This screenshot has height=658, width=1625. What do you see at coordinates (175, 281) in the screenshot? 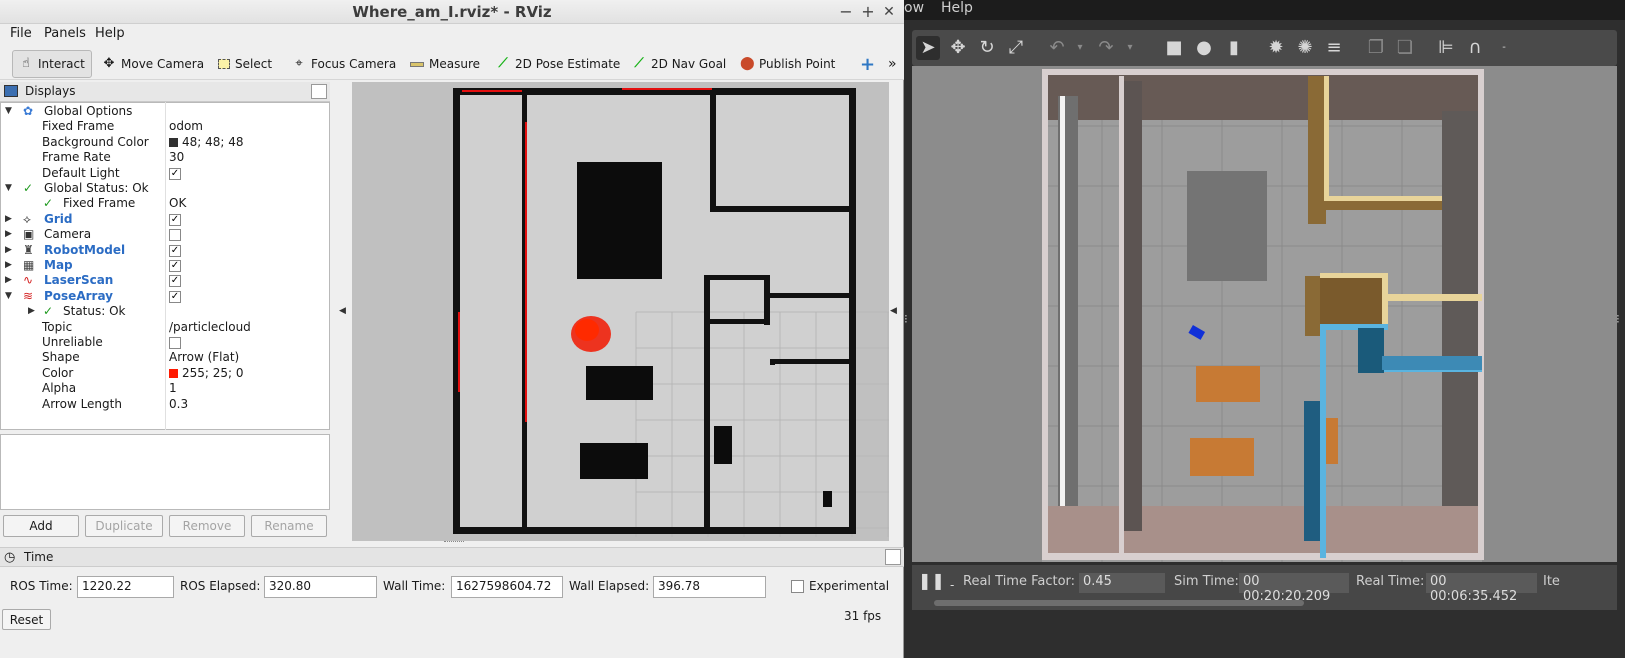
I see `laser-scan-checkbox: ✓` at bounding box center [175, 281].